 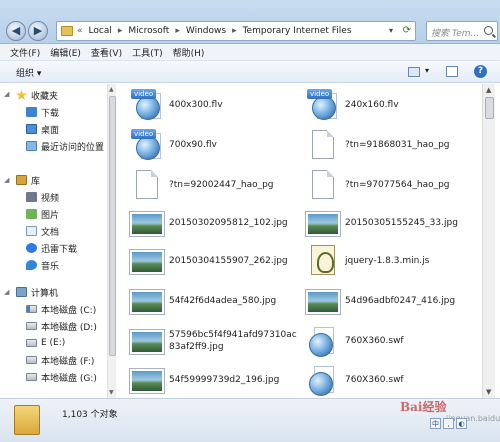 I want to click on nav-item-drive-d: 本地磁盘 (D:), so click(x=61, y=326).